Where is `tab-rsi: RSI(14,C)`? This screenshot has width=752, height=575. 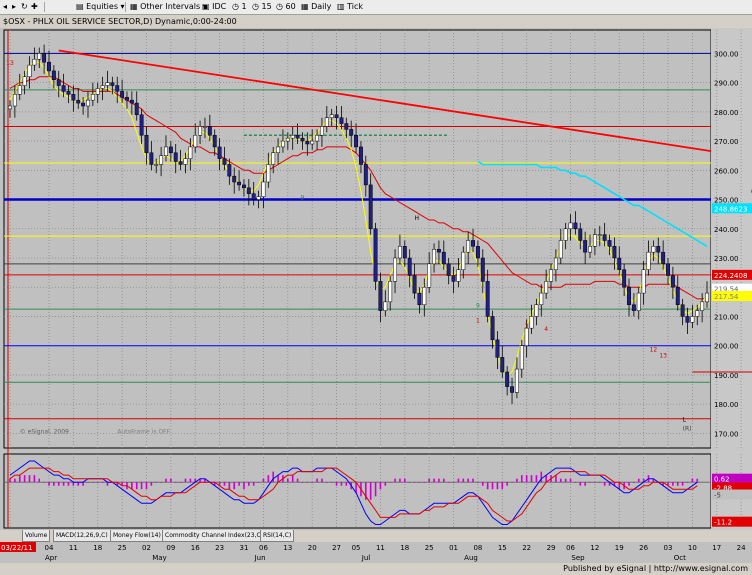 tab-rsi: RSI(14,C) is located at coordinates (277, 536).